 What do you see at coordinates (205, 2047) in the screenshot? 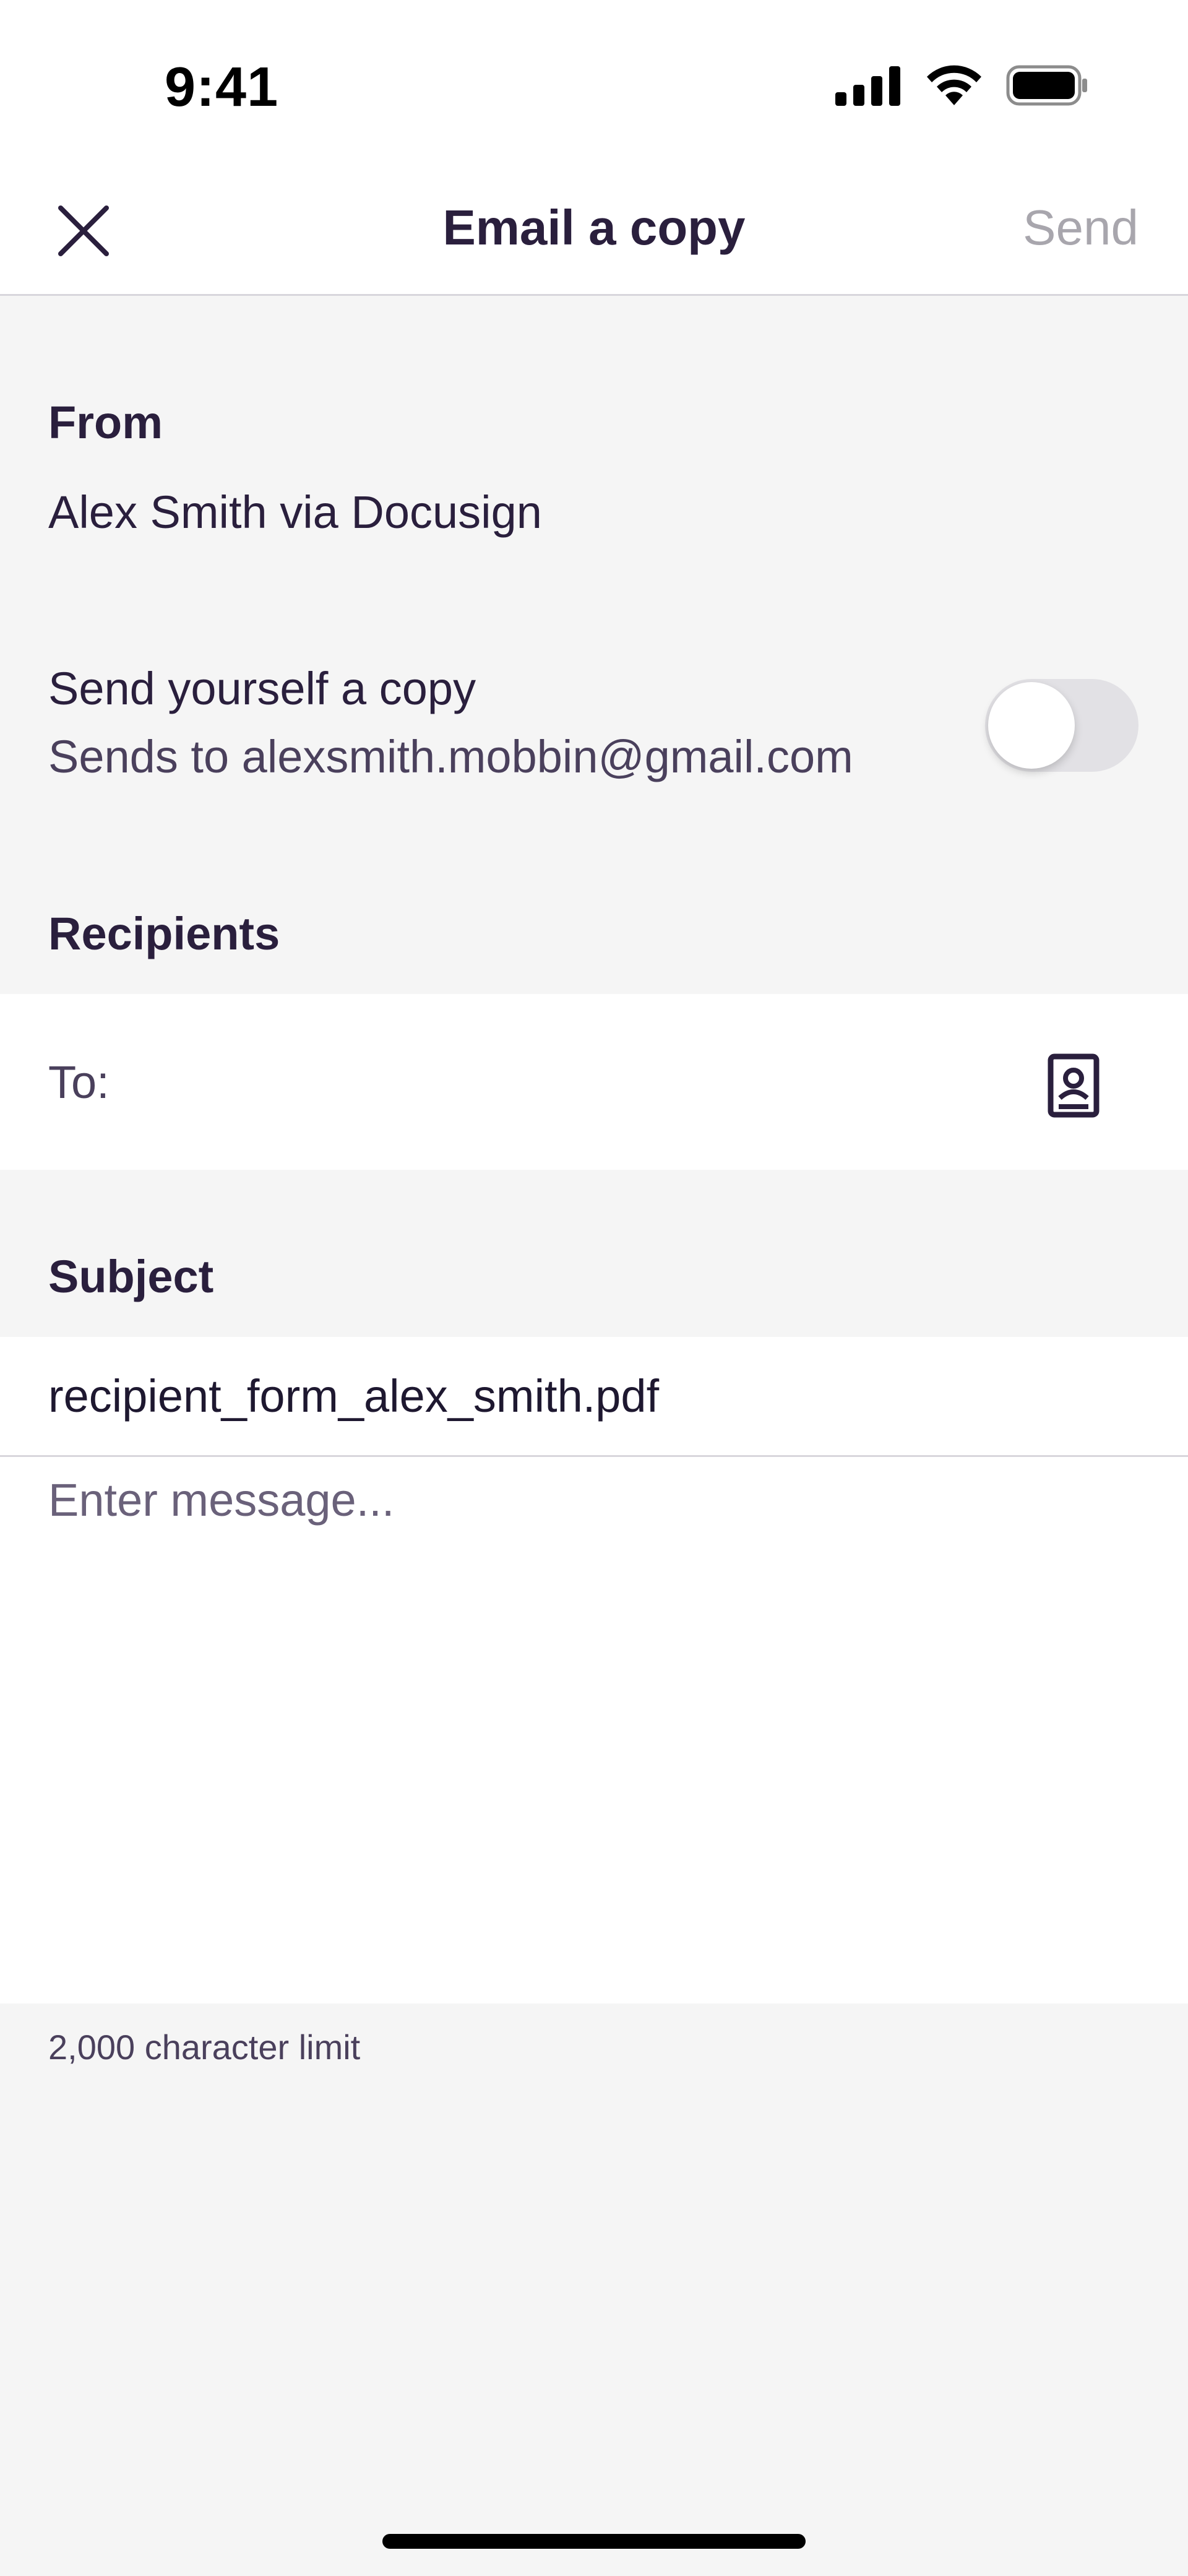
I see `character-limit-note: 2,000 character limit` at bounding box center [205, 2047].